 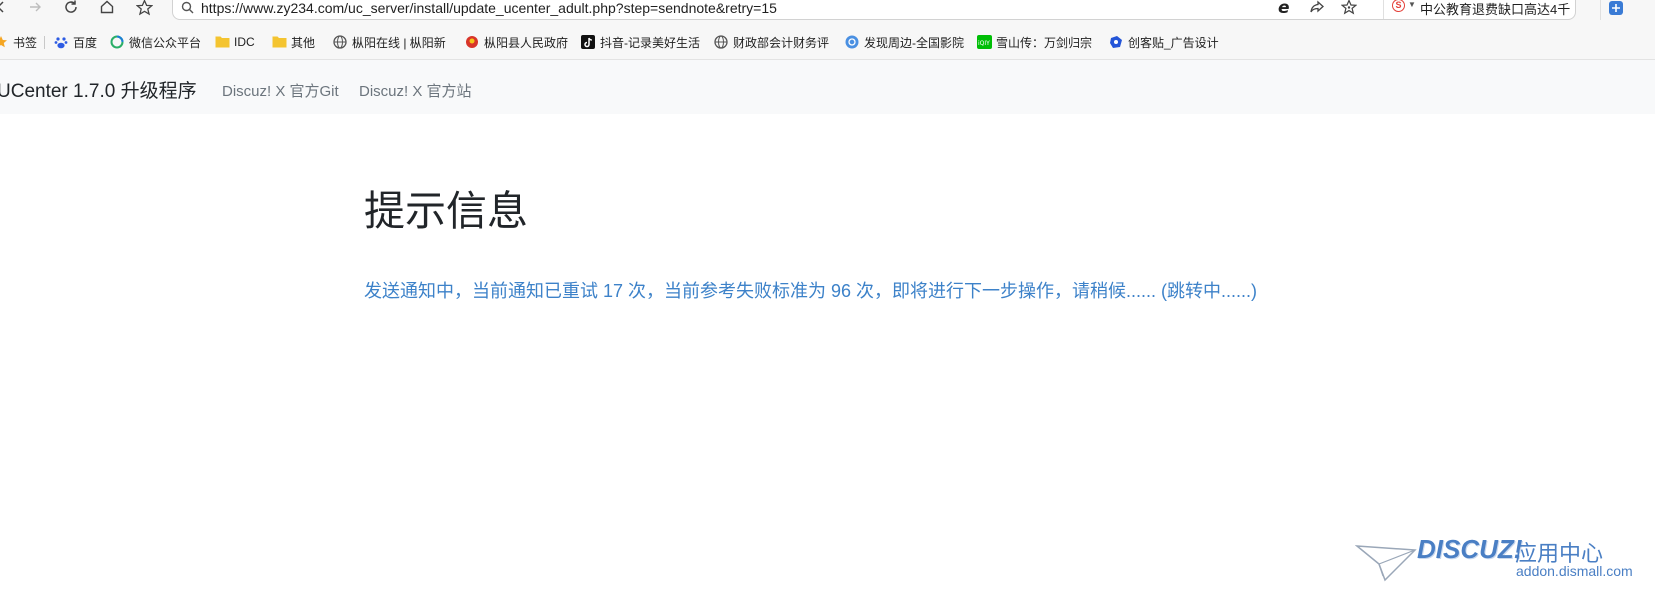 I want to click on discuz-watermark: DISCUZ! 应用中心 addon.dismall.com, so click(x=1499, y=558).